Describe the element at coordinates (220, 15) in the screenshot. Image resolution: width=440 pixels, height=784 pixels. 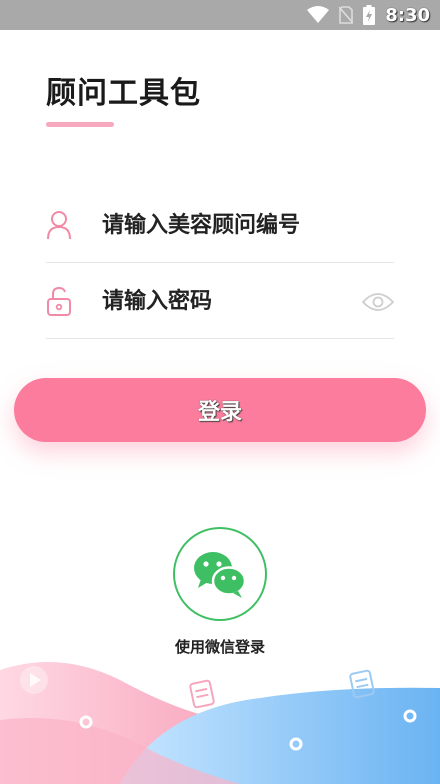
I see `status-bar: 8:30` at that location.